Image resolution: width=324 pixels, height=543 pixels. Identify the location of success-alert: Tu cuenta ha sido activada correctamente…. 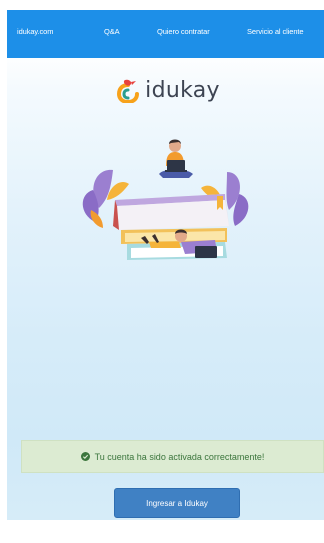
(172, 456).